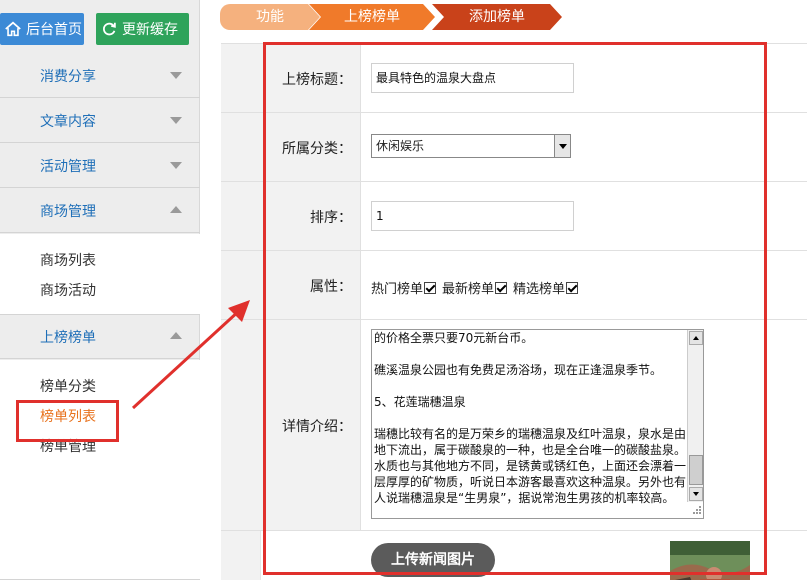  I want to click on submenu-mall: 商场列表 商场活动, so click(100, 274).